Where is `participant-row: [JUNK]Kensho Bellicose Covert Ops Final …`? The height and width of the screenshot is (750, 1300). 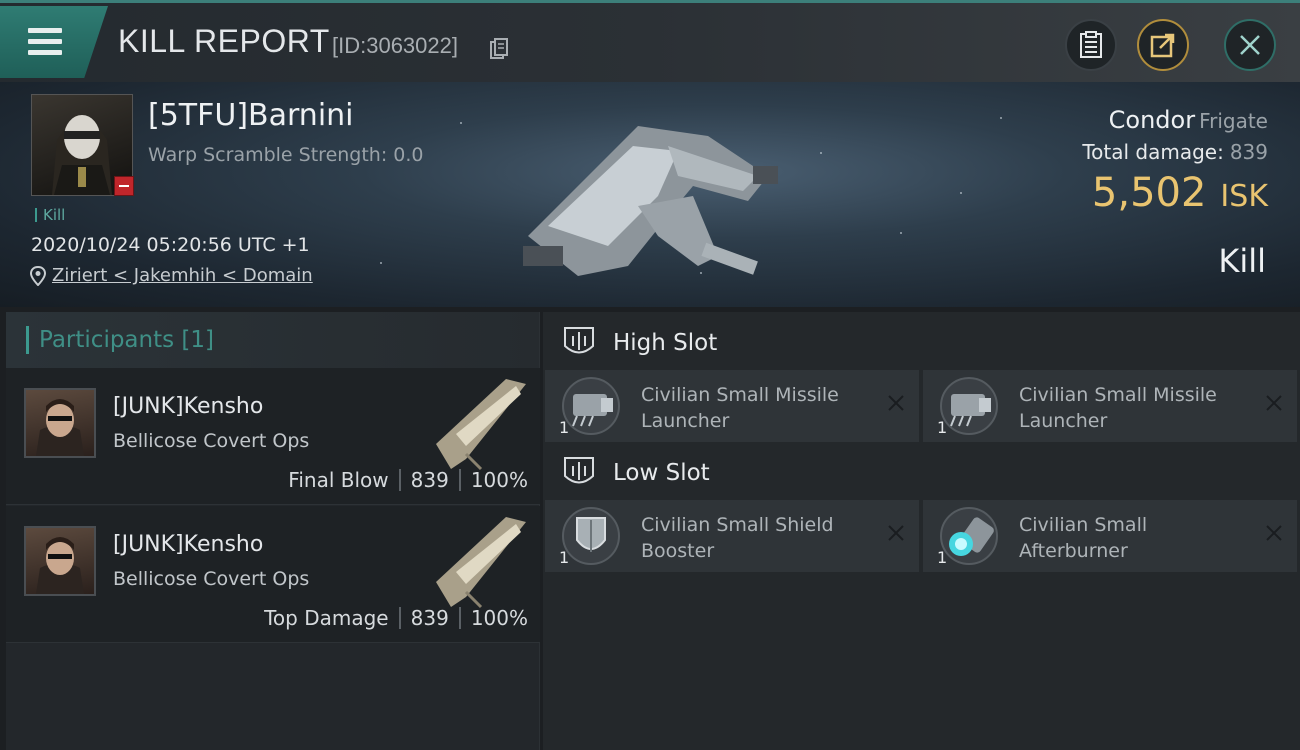 participant-row: [JUNK]Kensho Bellicose Covert Ops Final … is located at coordinates (273, 436).